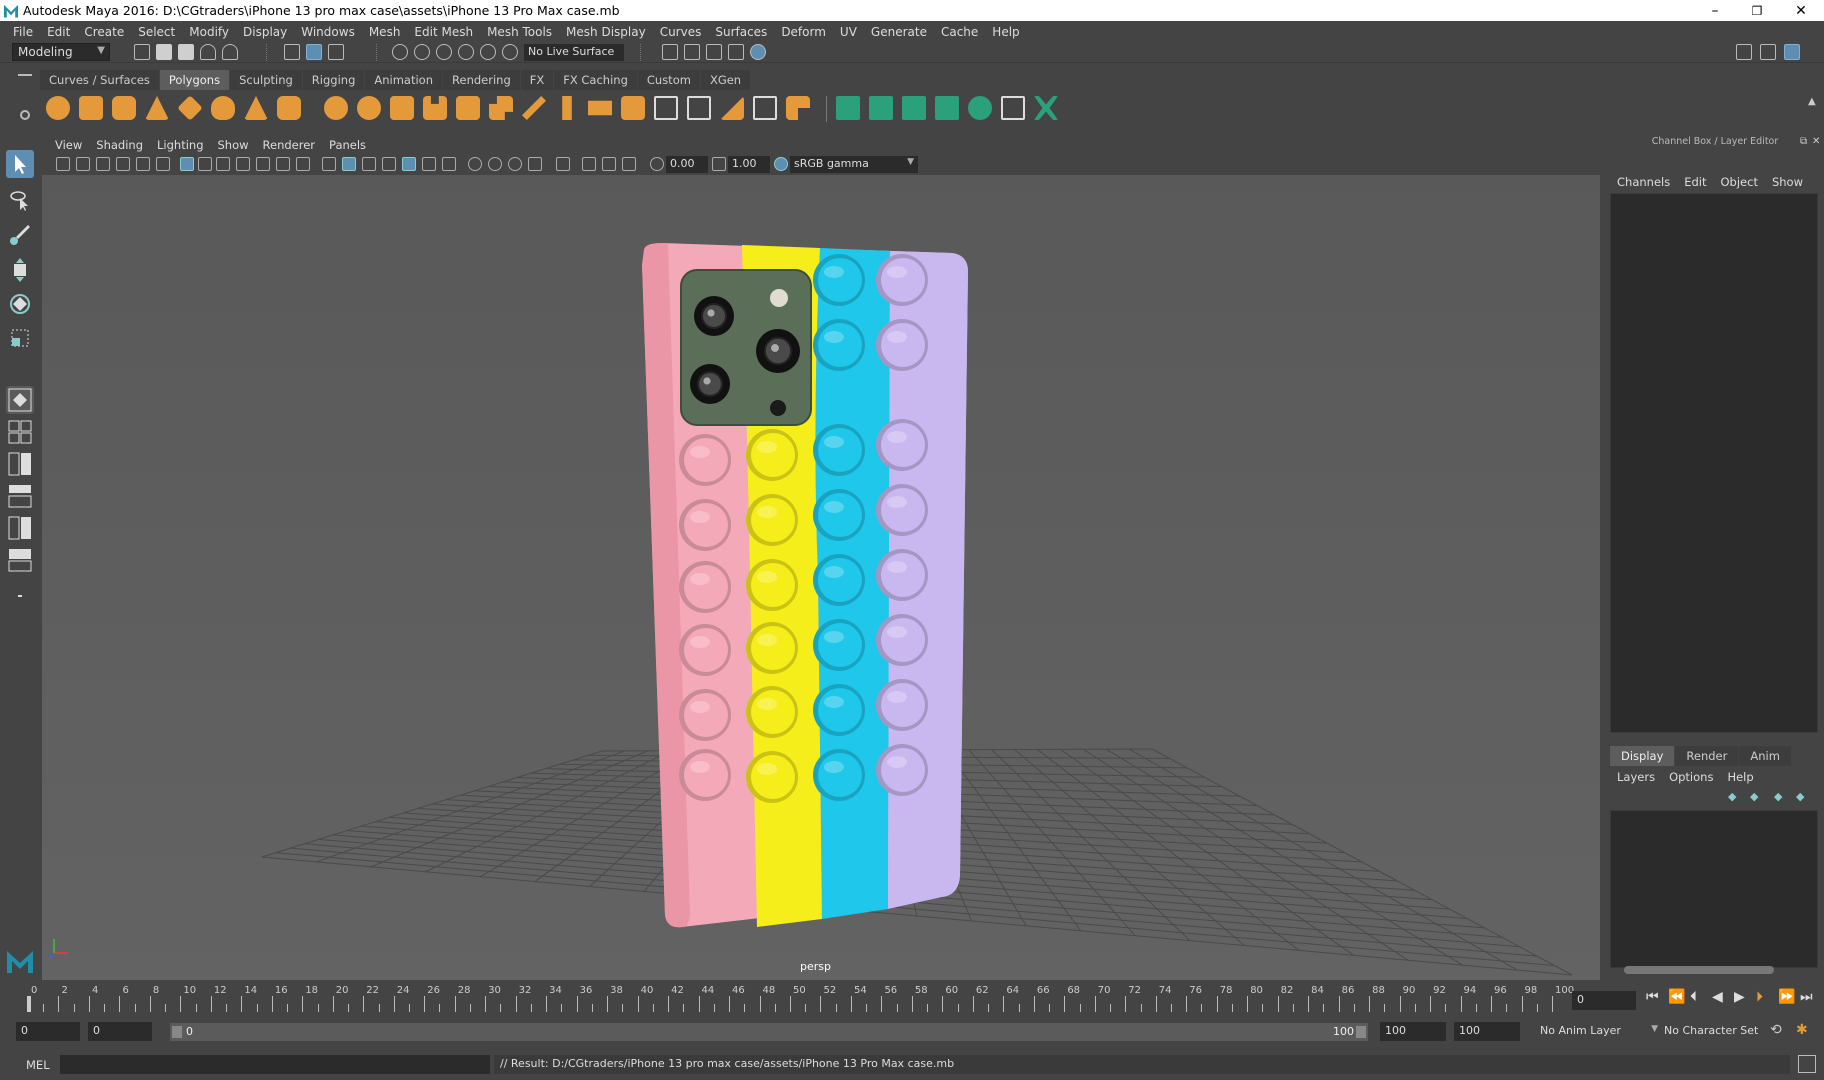  I want to click on field-chart-icon, so click(263, 164).